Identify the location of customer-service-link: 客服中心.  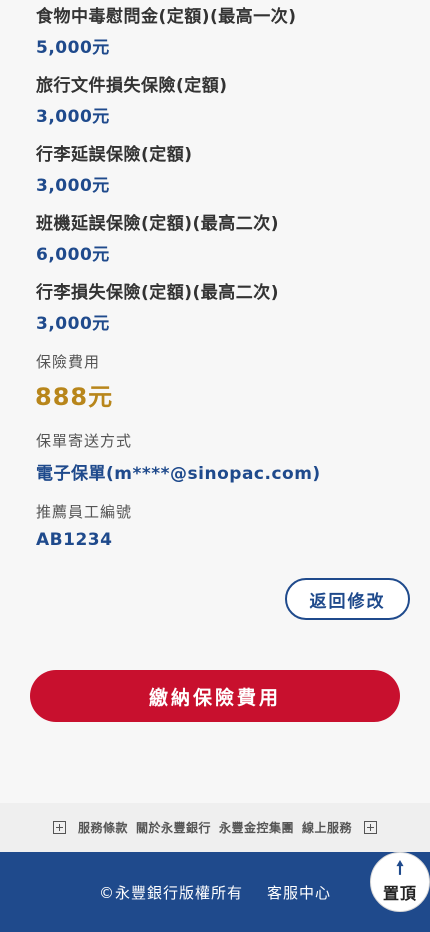
(299, 892).